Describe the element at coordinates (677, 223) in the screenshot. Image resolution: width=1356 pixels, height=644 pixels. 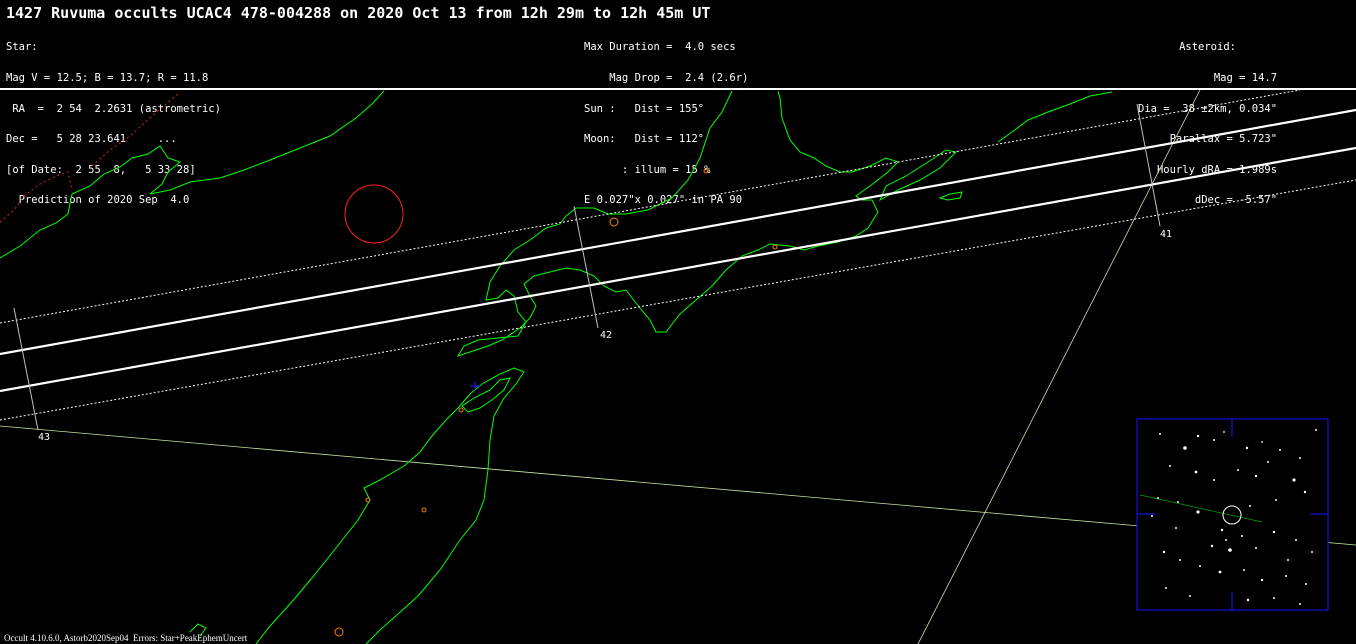
I see `coastline-central` at that location.